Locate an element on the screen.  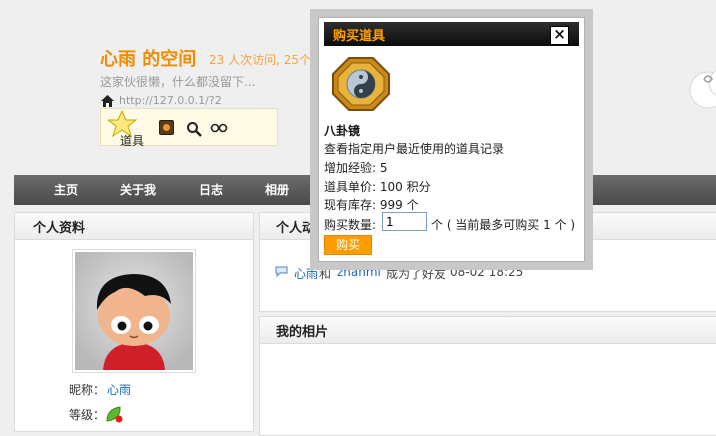
quantity-label: 购买数量: is located at coordinates (350, 225).